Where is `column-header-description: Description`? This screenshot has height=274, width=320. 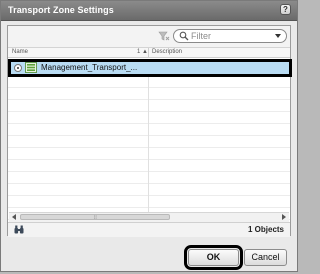 column-header-description: Description is located at coordinates (167, 52).